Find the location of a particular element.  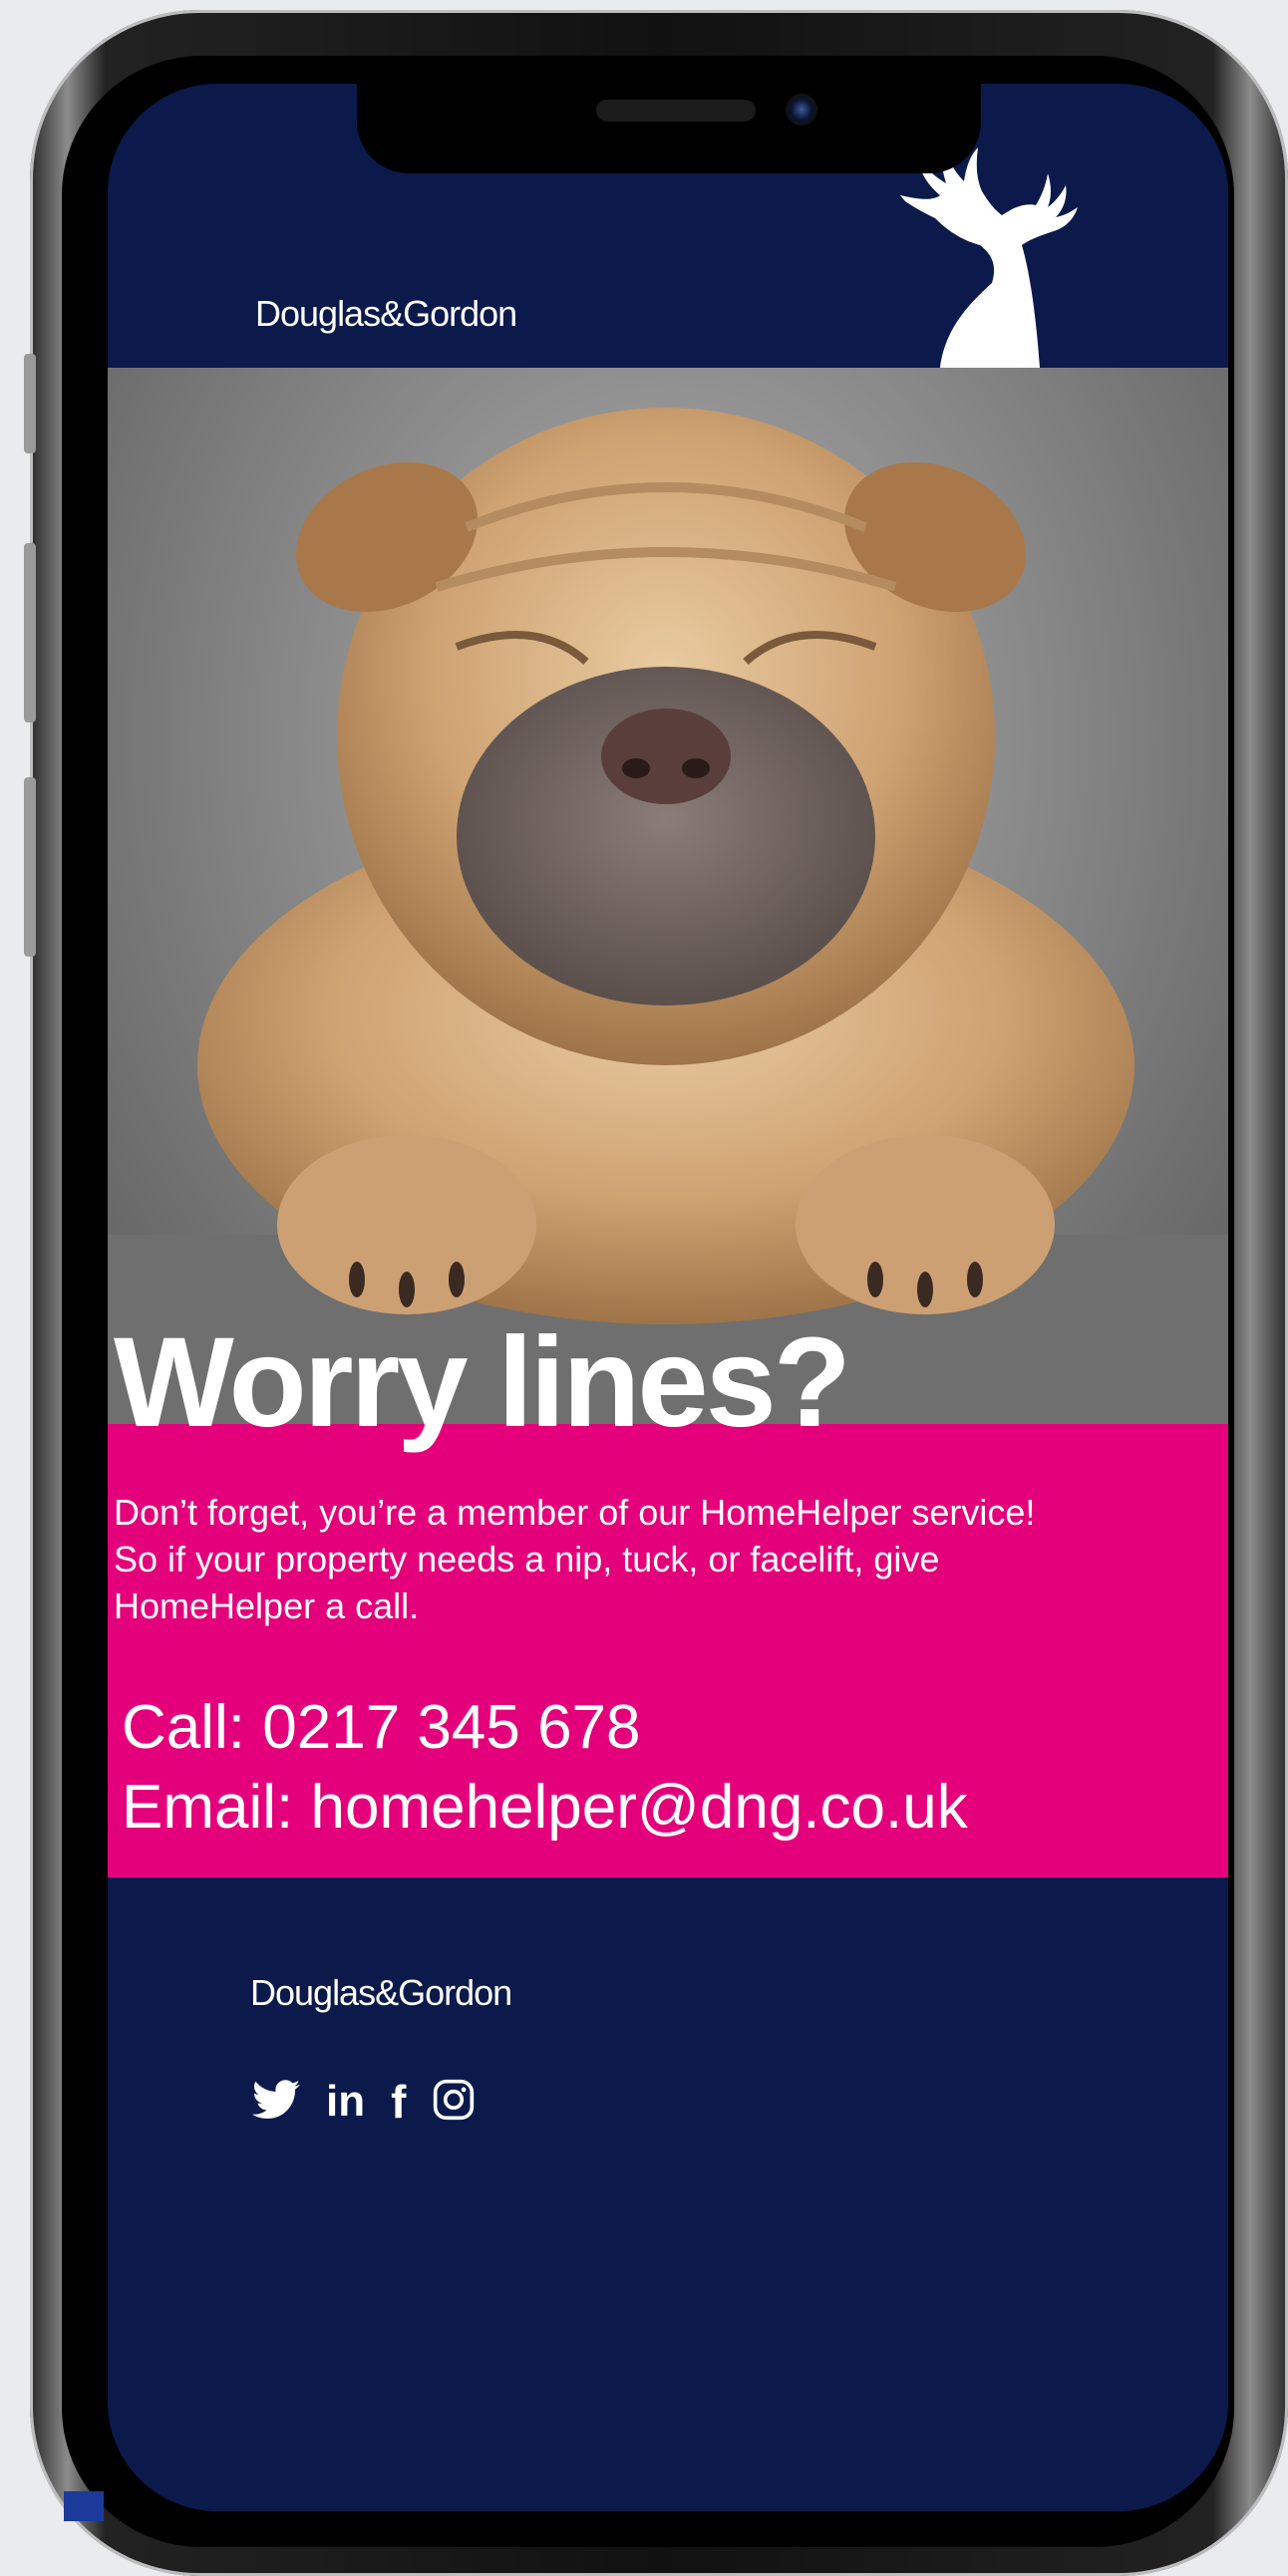

facebook-icon: f is located at coordinates (398, 2102).